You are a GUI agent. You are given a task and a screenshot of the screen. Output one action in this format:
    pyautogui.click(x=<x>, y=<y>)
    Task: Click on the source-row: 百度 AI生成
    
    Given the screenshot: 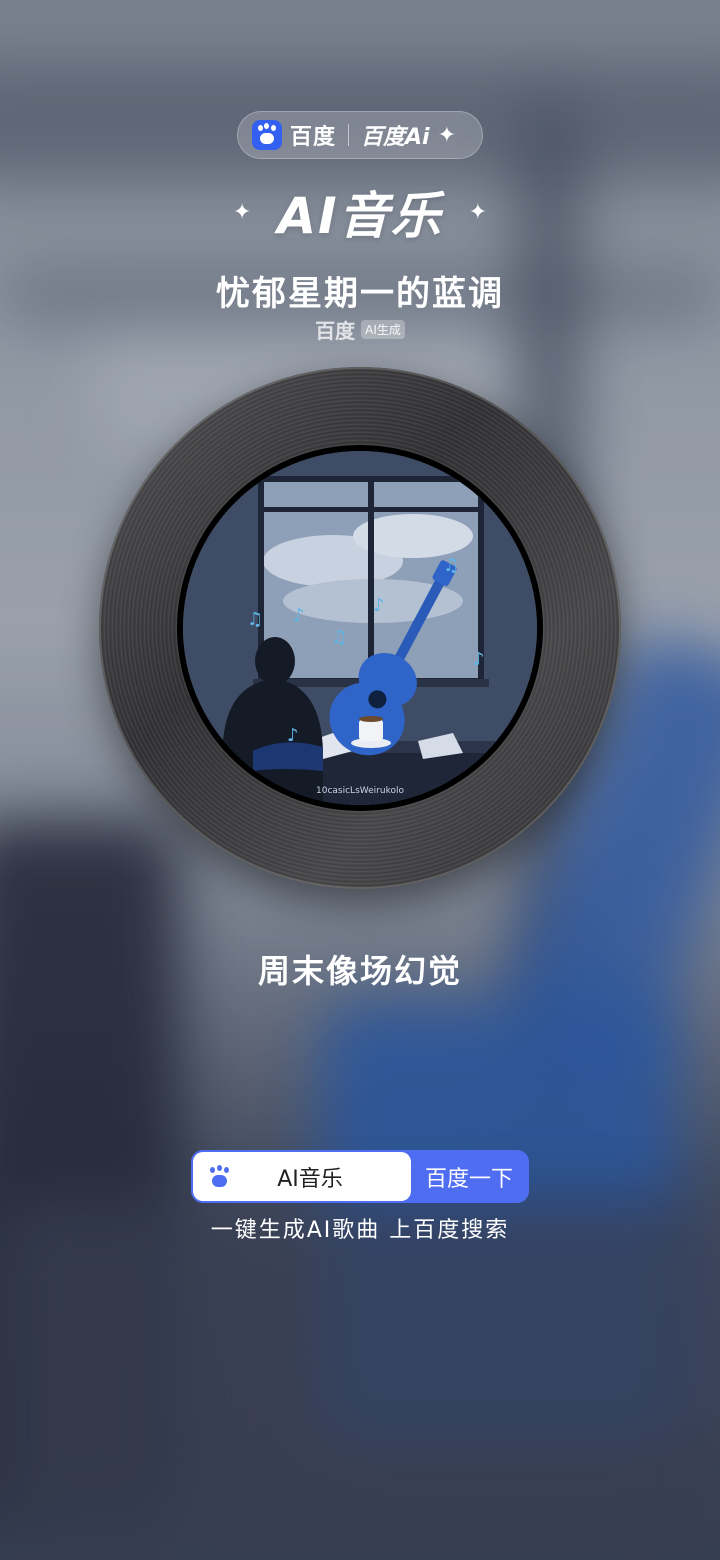 What is the action you would take?
    pyautogui.click(x=360, y=329)
    